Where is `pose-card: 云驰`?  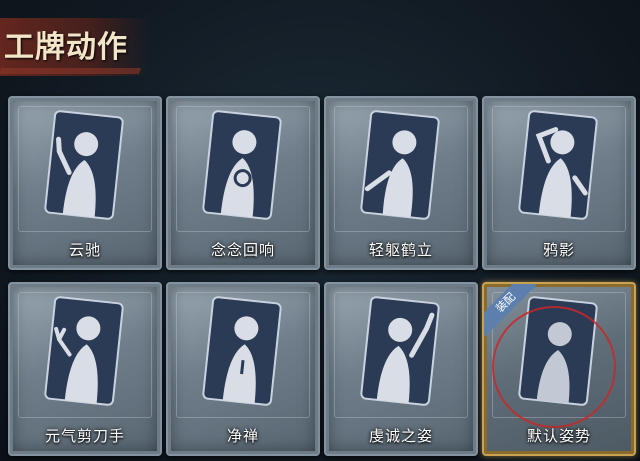 pose-card: 云驰 is located at coordinates (85, 183).